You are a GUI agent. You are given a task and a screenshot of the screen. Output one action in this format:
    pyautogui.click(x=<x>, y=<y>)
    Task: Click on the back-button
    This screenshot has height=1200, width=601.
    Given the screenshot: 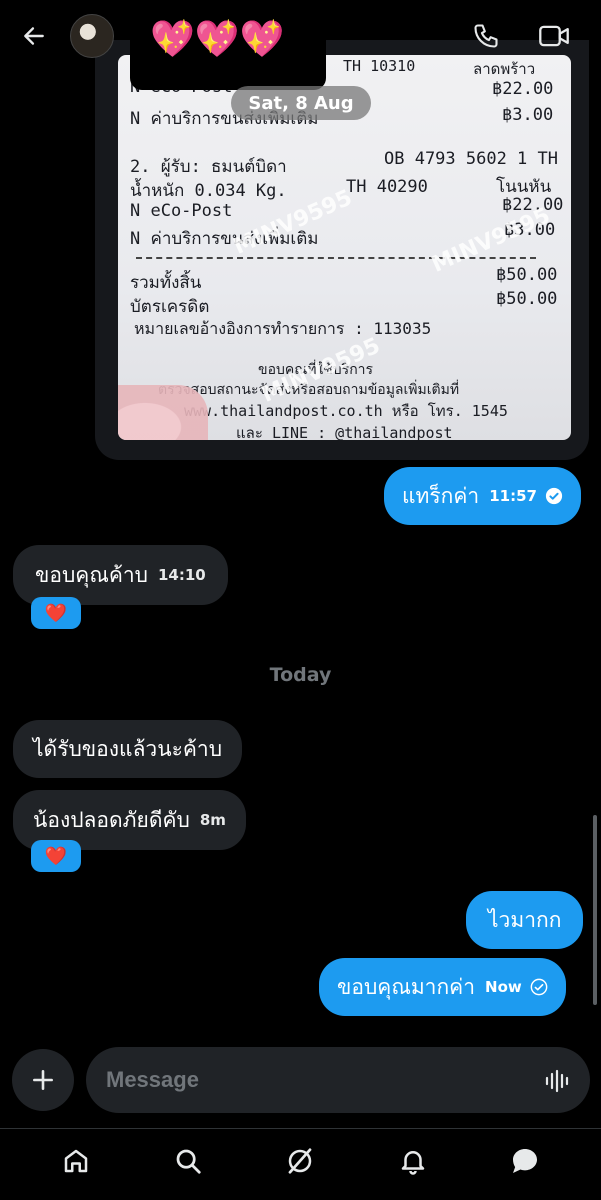 What is the action you would take?
    pyautogui.click(x=34, y=36)
    